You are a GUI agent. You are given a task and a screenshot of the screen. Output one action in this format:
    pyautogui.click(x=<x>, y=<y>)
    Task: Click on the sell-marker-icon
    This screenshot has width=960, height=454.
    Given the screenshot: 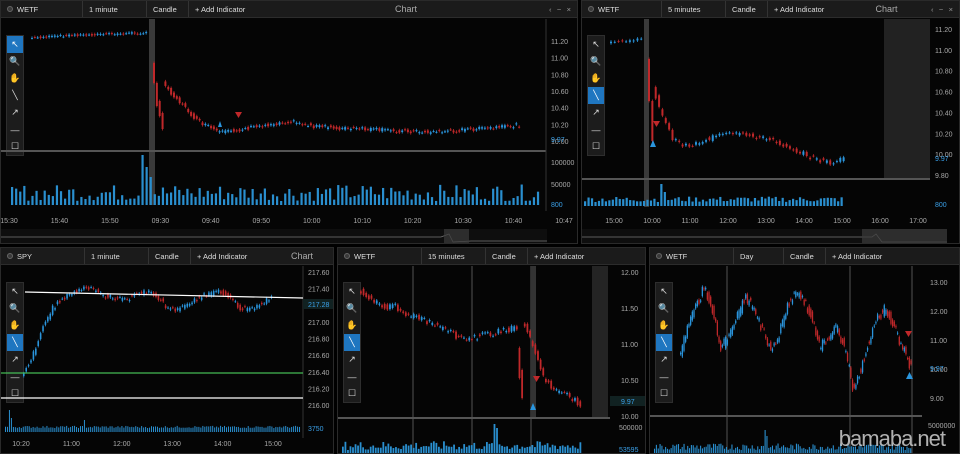 What is the action you would take?
    pyautogui.click(x=656, y=124)
    